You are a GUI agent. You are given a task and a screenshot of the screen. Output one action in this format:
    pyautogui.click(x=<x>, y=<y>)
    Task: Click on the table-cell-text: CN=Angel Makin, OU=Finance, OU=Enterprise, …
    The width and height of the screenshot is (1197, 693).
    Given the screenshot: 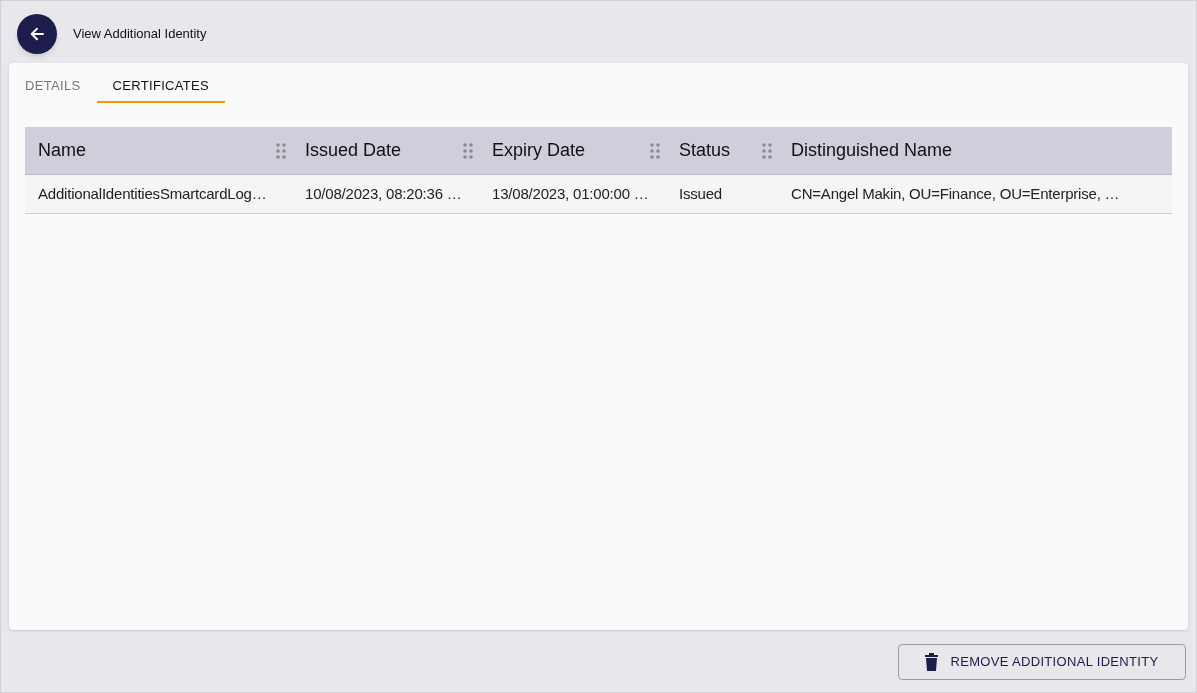 What is the action you would take?
    pyautogui.click(x=955, y=193)
    